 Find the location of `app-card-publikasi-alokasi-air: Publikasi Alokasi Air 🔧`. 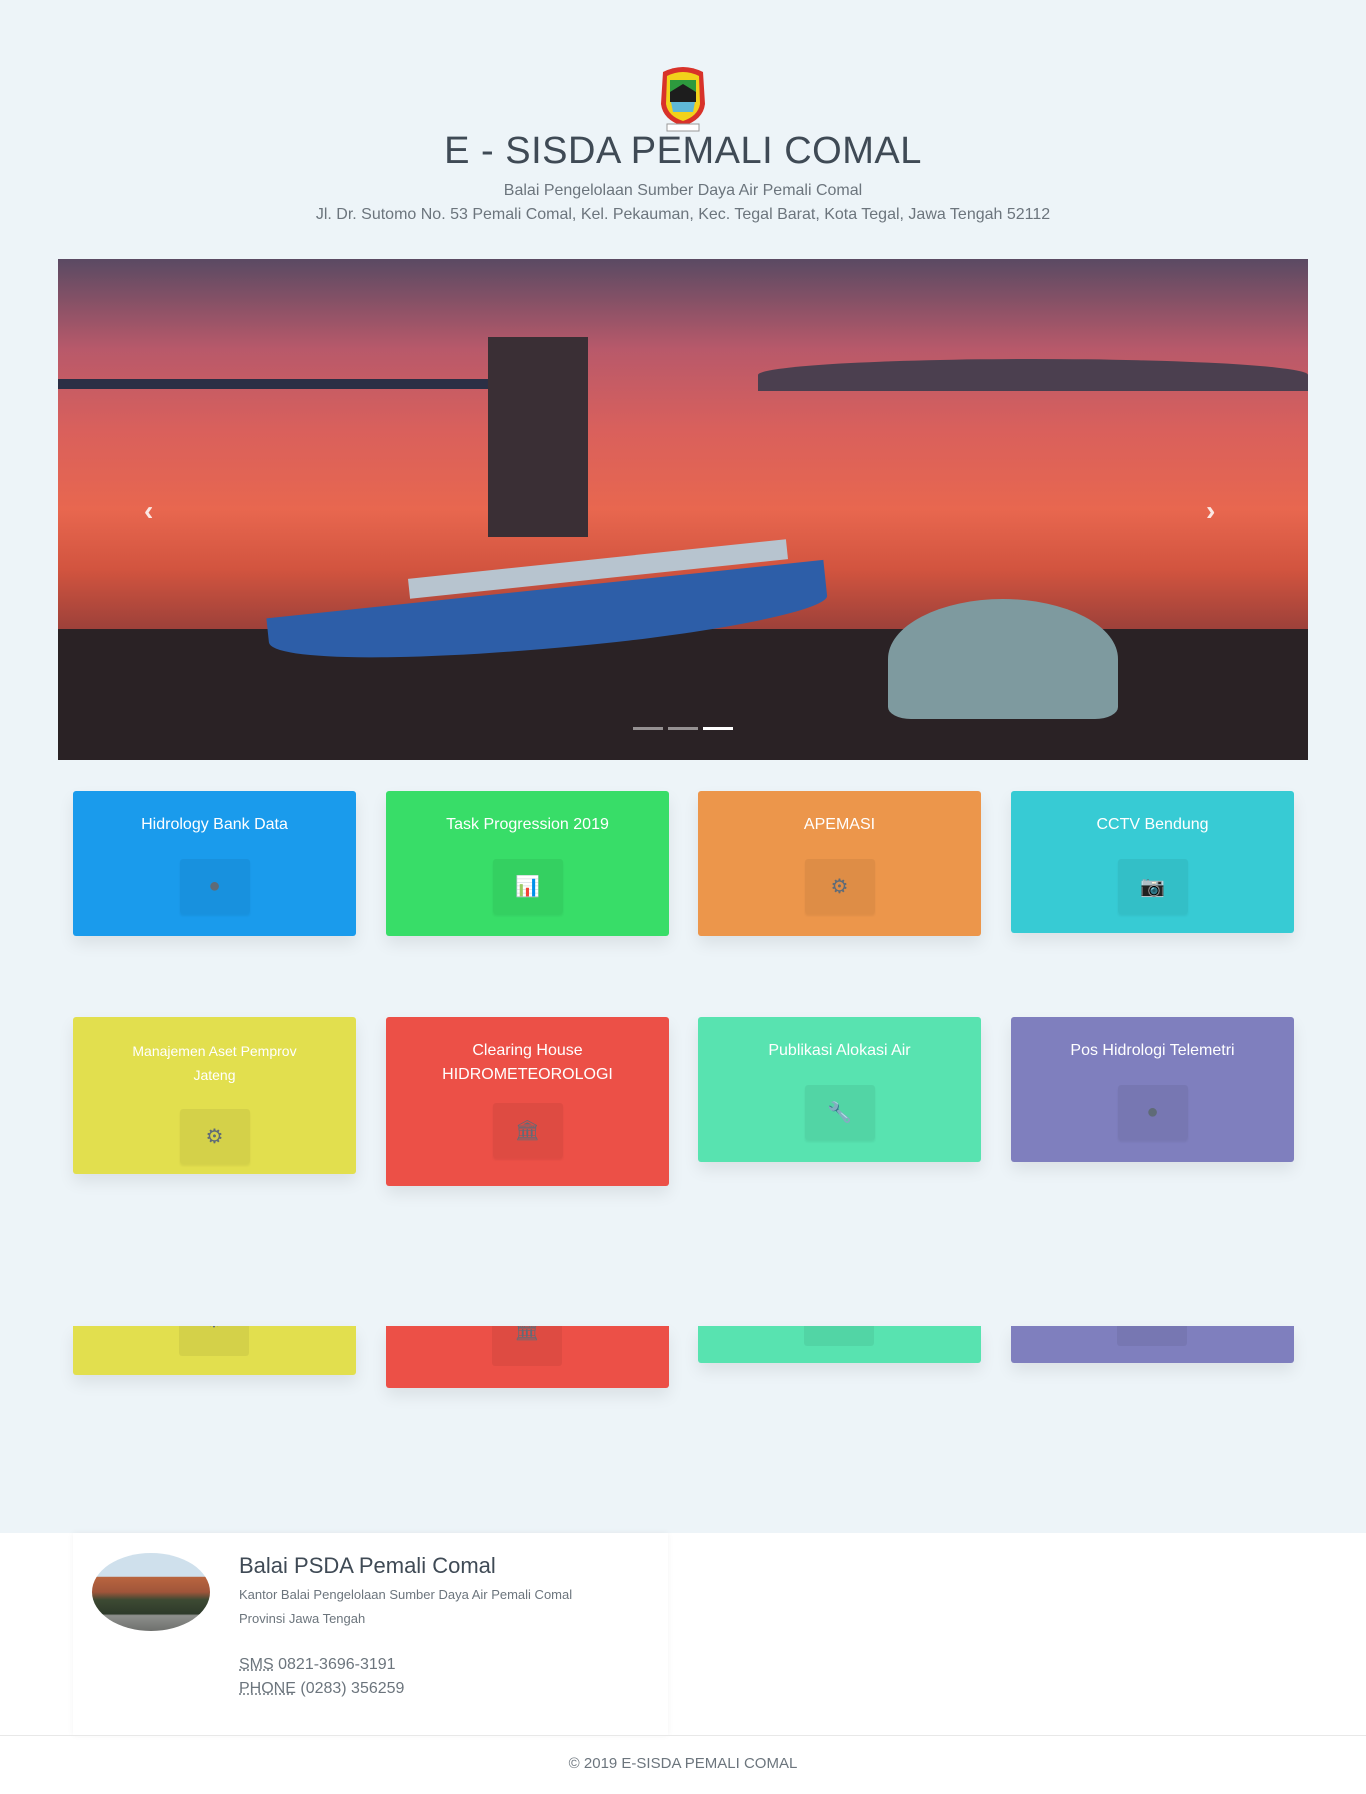

app-card-publikasi-alokasi-air: Publikasi Alokasi Air 🔧 is located at coordinates (839, 1089).